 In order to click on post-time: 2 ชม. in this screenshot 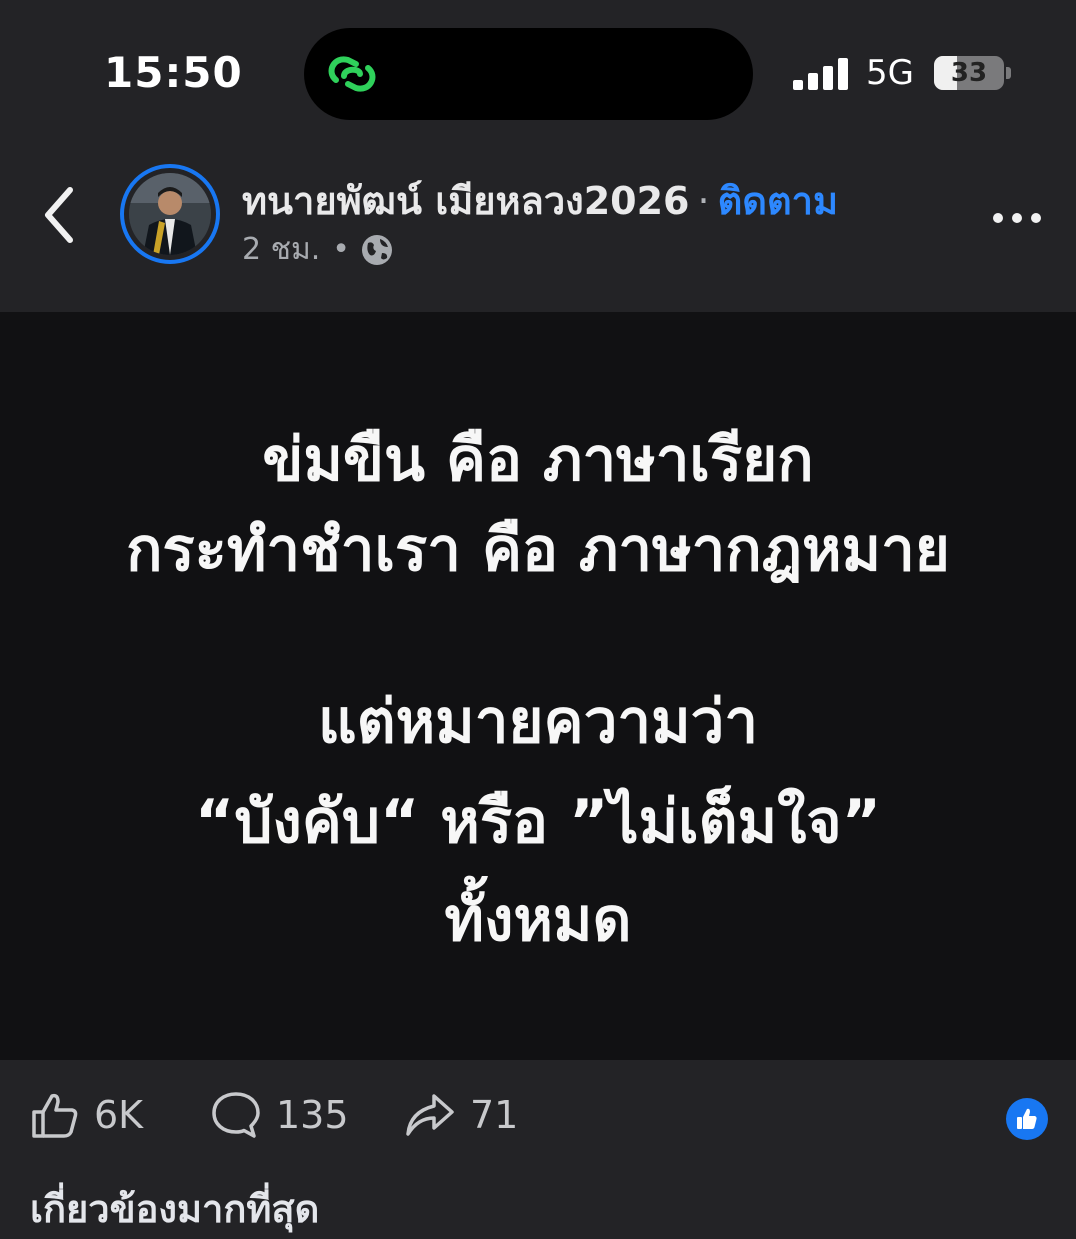, I will do `click(281, 249)`.